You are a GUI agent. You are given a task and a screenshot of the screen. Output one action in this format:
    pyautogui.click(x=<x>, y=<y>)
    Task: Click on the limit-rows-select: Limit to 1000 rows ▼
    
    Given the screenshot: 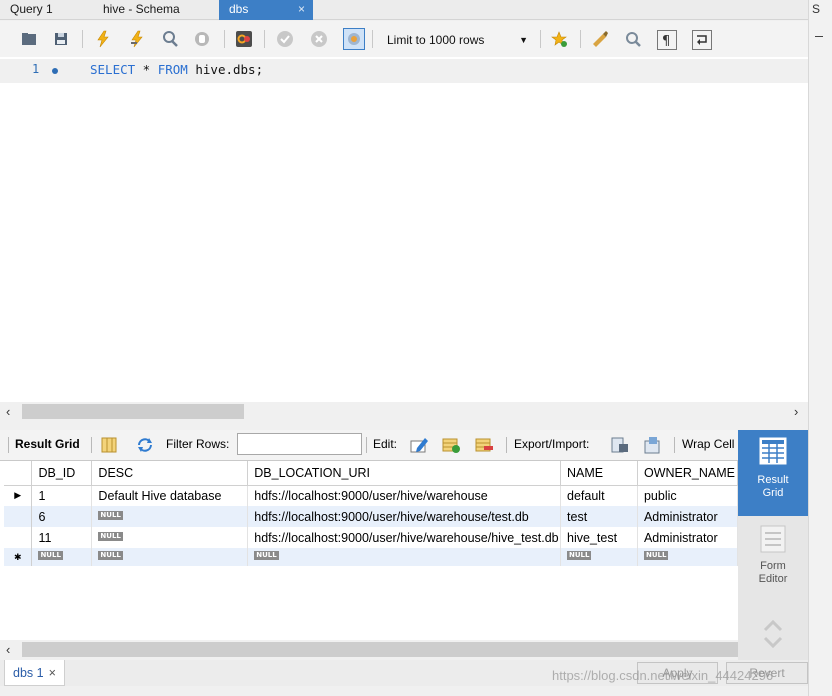 What is the action you would take?
    pyautogui.click(x=460, y=40)
    